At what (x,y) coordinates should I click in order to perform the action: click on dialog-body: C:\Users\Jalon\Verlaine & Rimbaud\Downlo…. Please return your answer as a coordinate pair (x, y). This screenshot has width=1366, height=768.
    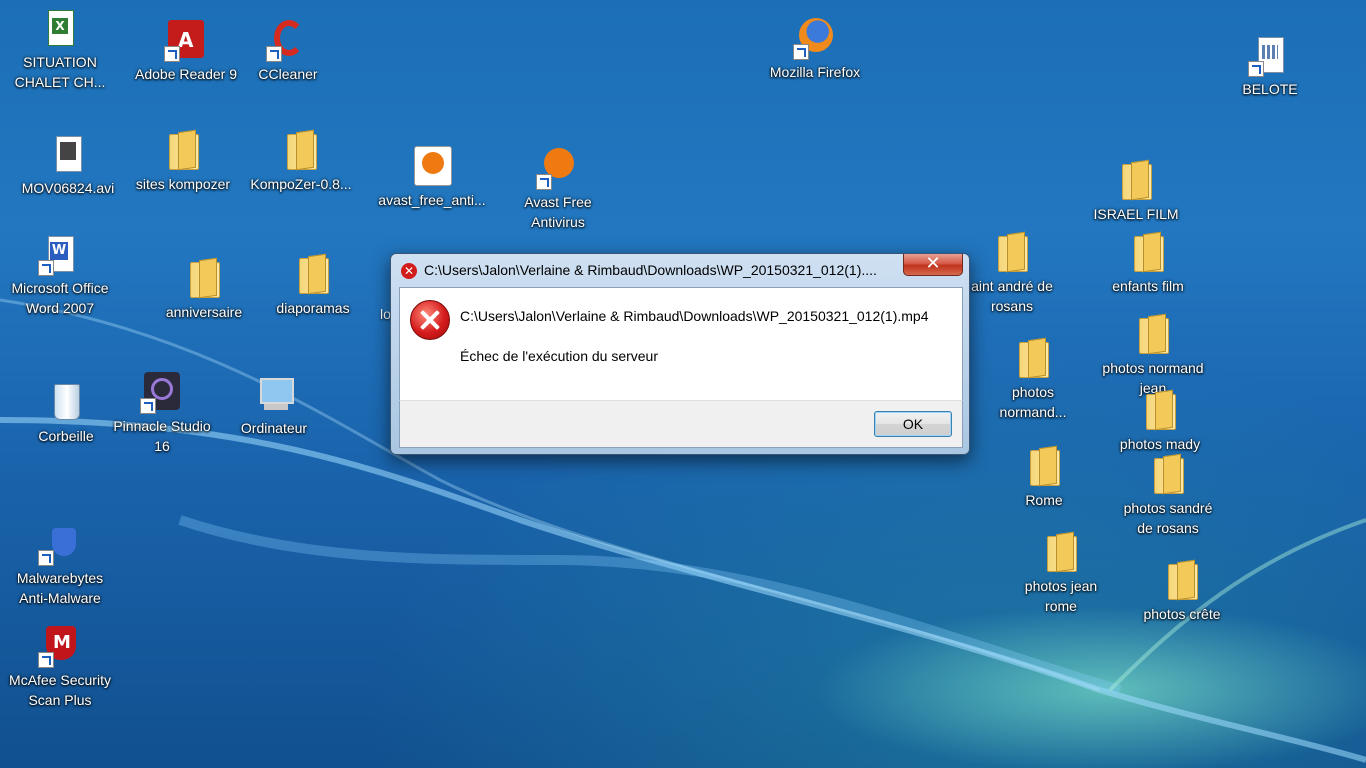
    Looking at the image, I should click on (681, 344).